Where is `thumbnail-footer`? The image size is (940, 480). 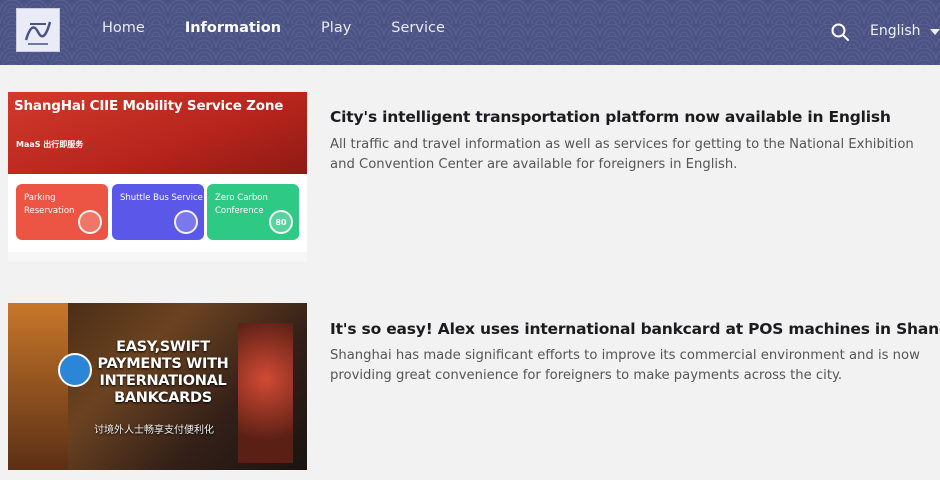
thumbnail-footer is located at coordinates (157, 257).